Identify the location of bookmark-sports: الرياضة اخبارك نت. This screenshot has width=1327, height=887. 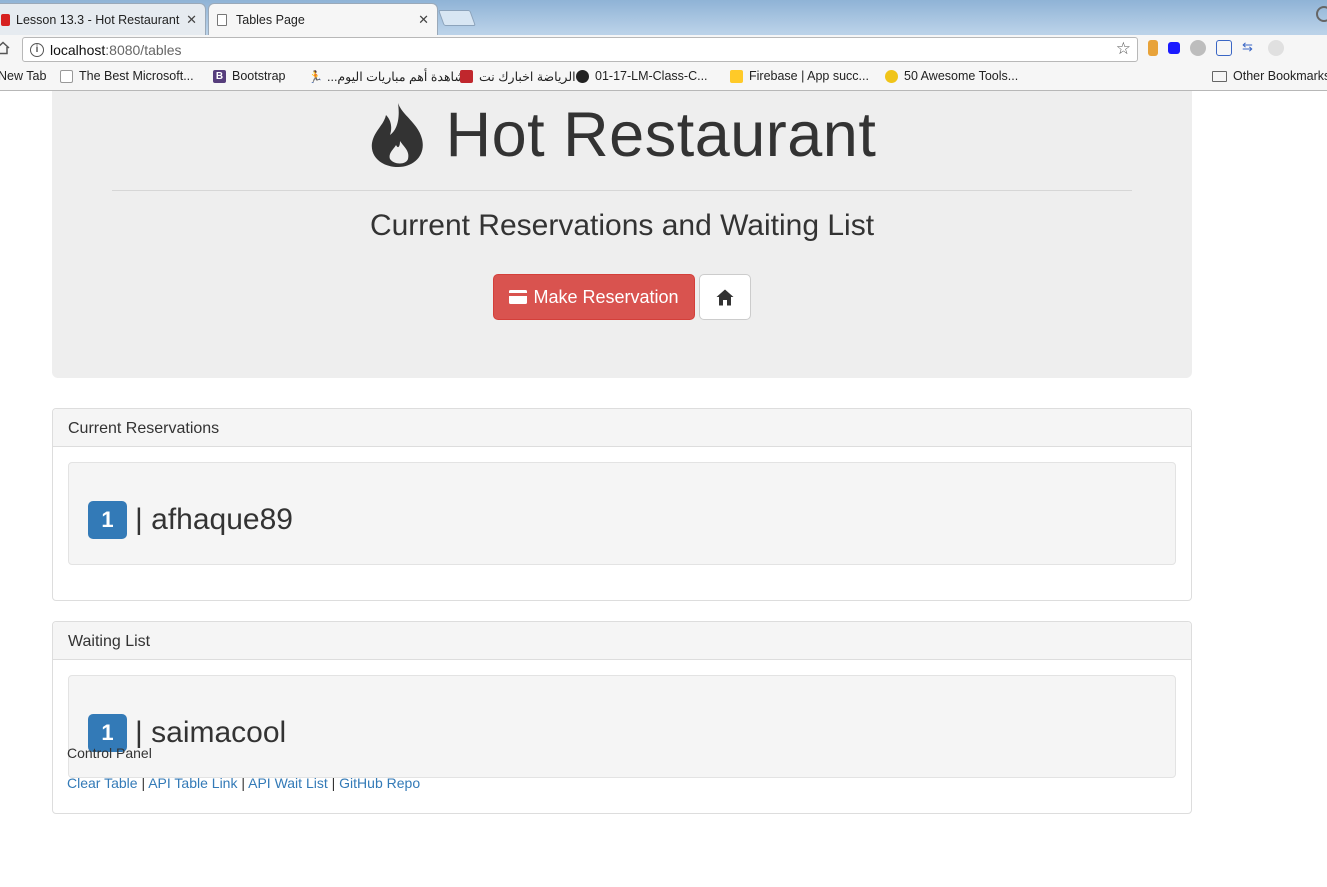
(518, 76).